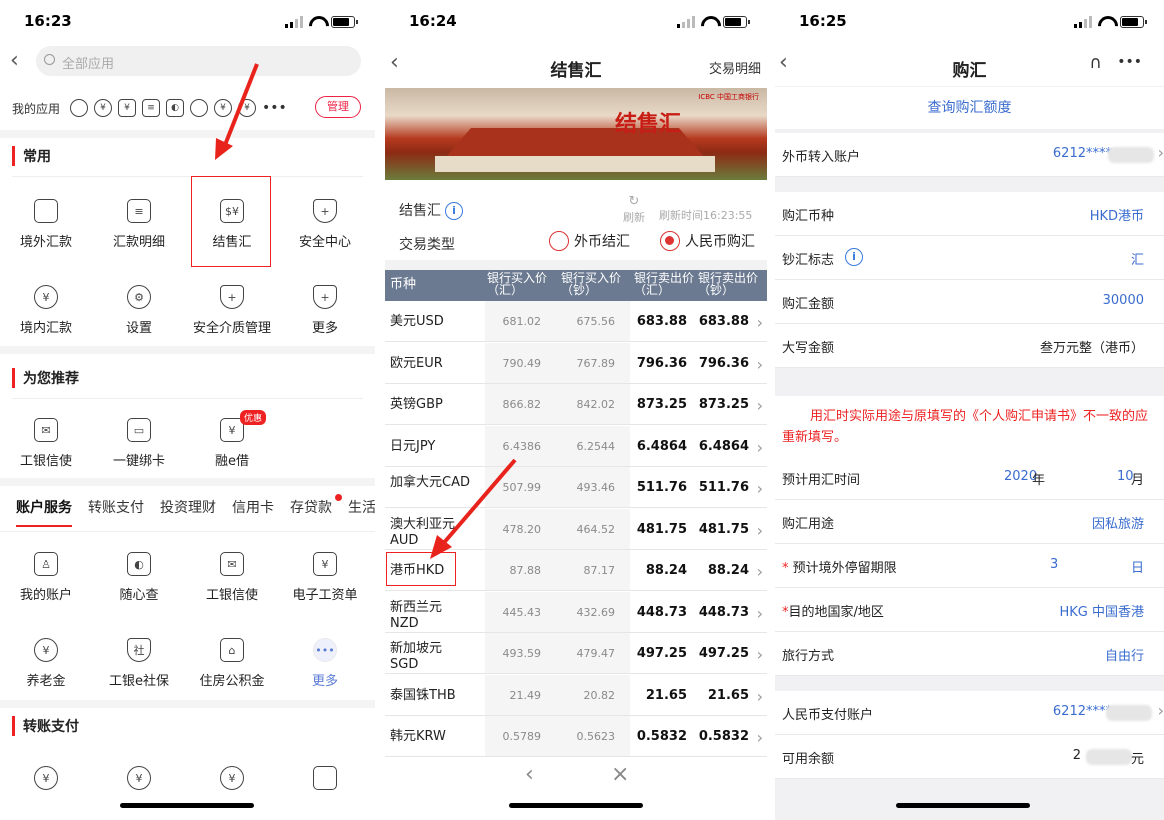  Describe the element at coordinates (420, 211) in the screenshot. I see `fx-label: 结售汇` at that location.